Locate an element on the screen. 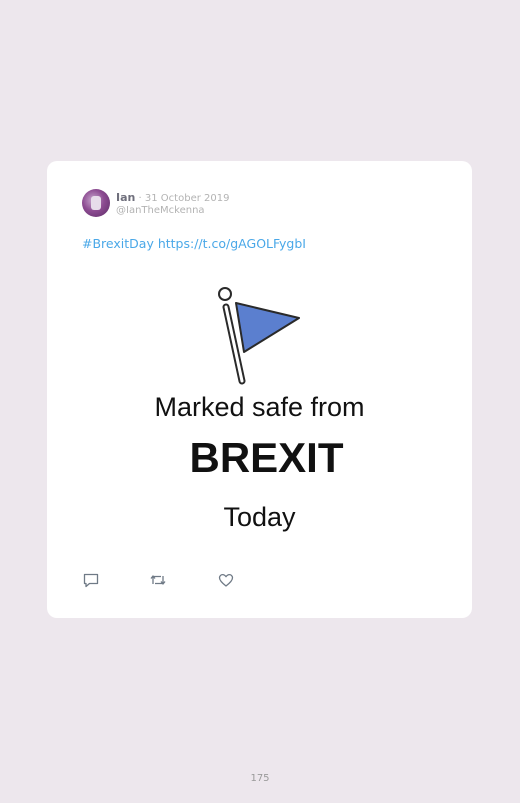 This screenshot has height=803, width=520. avatar is located at coordinates (96, 203).